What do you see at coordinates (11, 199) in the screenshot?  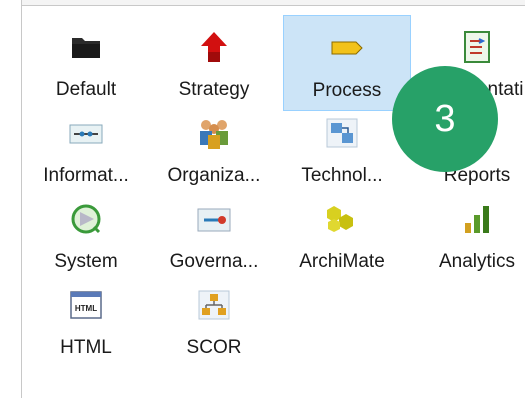 I see `left-border` at bounding box center [11, 199].